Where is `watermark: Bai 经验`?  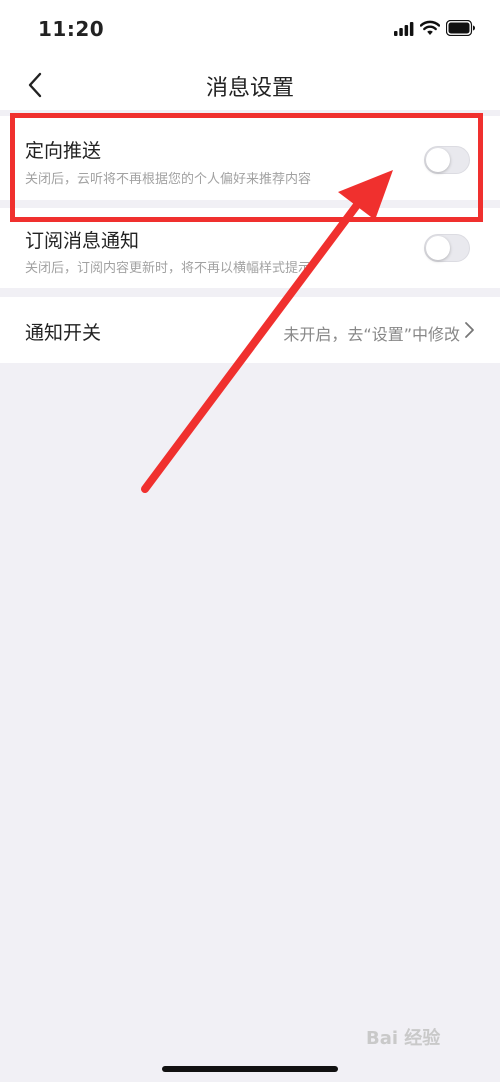 watermark: Bai 经验 is located at coordinates (403, 1038).